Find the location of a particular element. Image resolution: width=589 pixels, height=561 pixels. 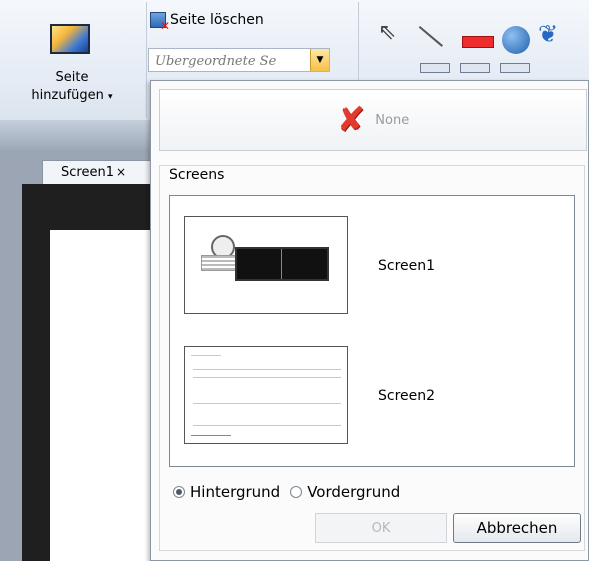

none-button: ✘ None is located at coordinates (373, 120).